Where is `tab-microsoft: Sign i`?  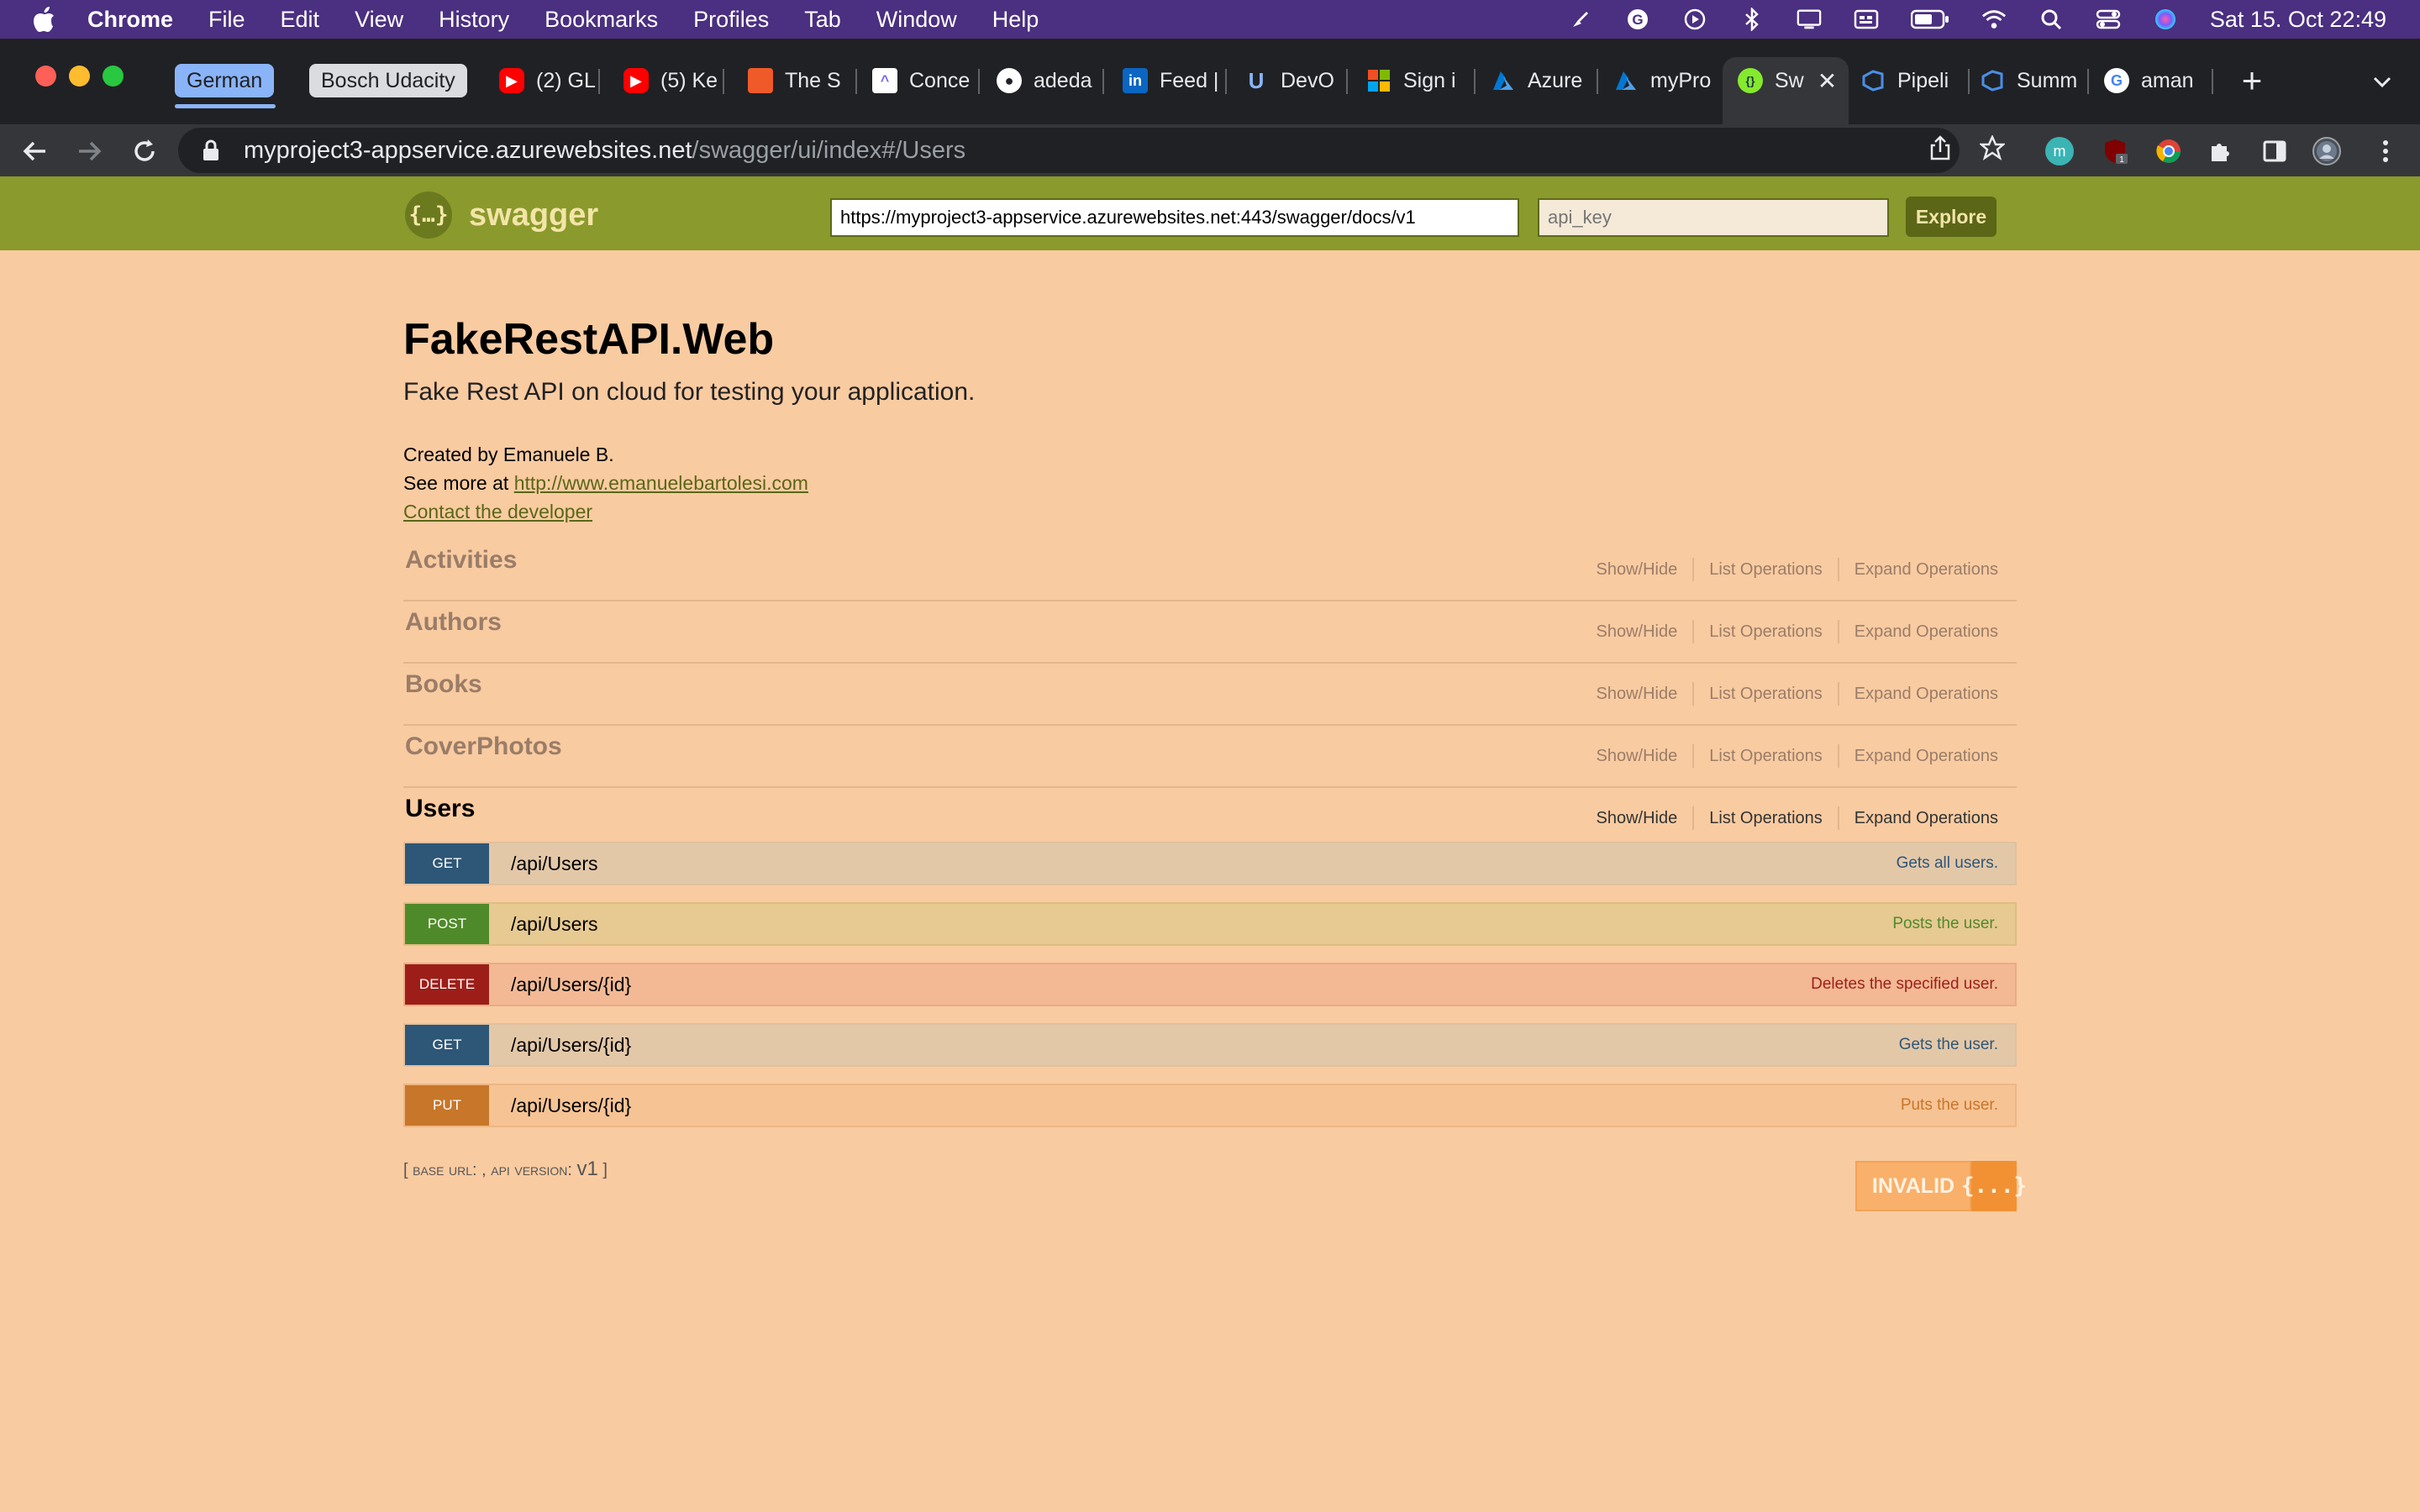 tab-microsoft: Sign i is located at coordinates (1421, 80).